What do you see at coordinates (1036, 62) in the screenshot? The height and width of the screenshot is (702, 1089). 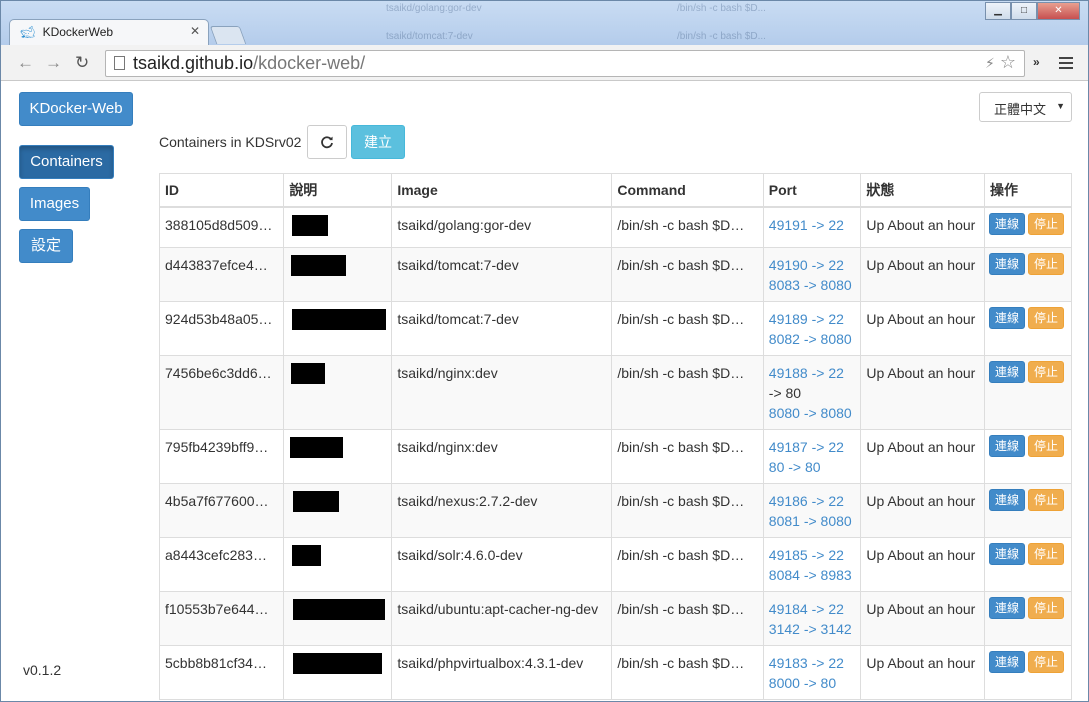 I see `extensions-chevron-icon: »` at bounding box center [1036, 62].